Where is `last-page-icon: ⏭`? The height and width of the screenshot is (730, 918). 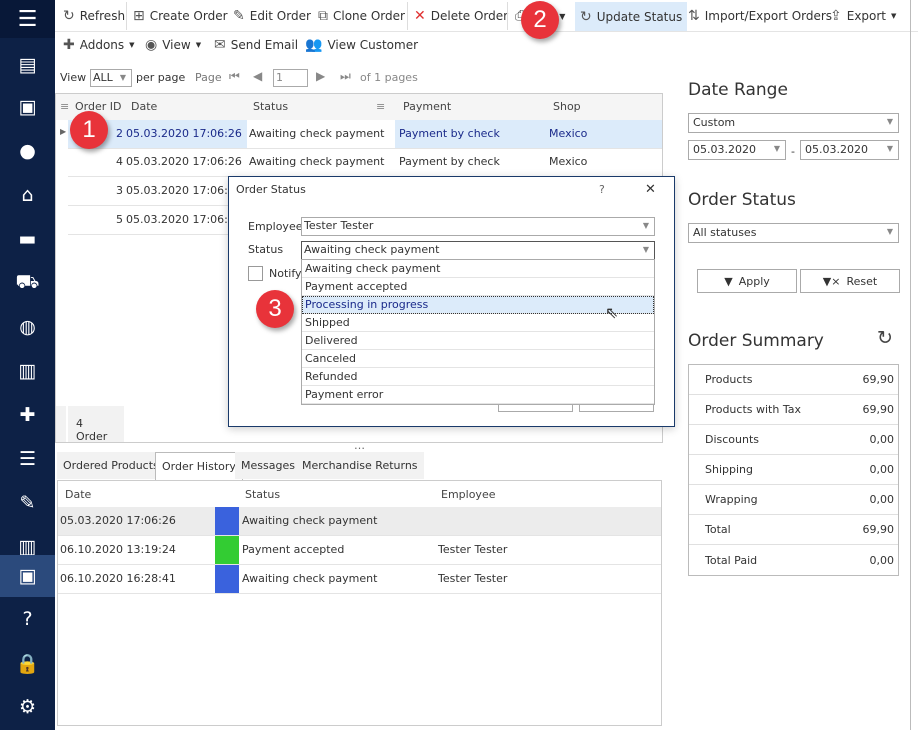 last-page-icon: ⏭ is located at coordinates (345, 76).